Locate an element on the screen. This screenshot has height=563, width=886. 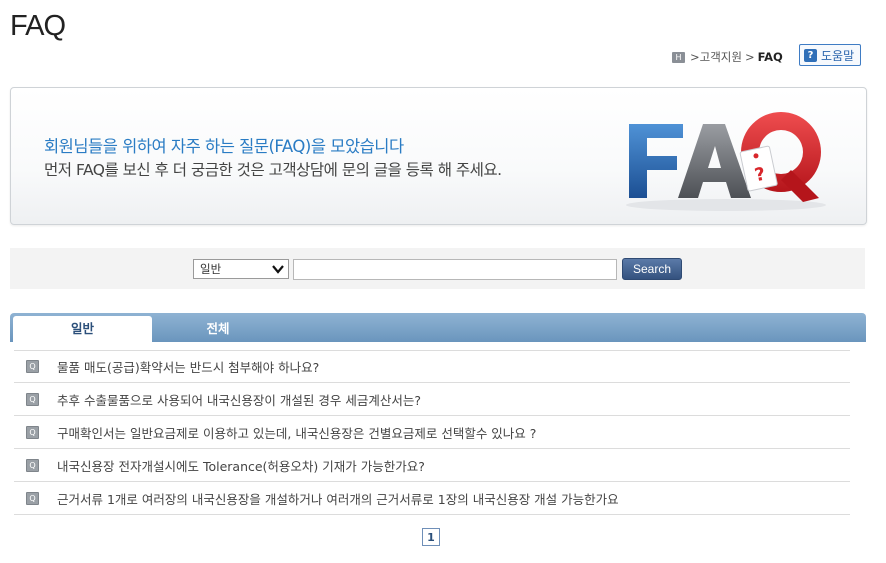
question-icon: ? is located at coordinates (810, 55).